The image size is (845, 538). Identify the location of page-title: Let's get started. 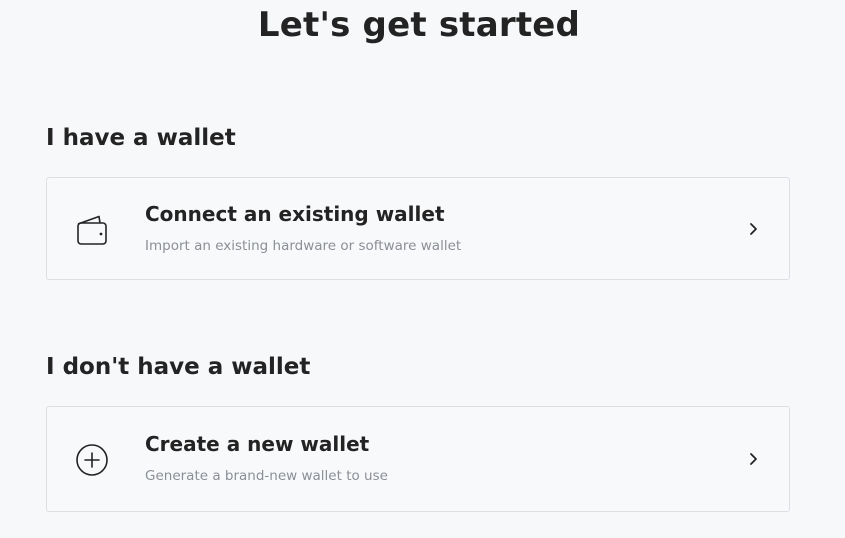
(419, 25).